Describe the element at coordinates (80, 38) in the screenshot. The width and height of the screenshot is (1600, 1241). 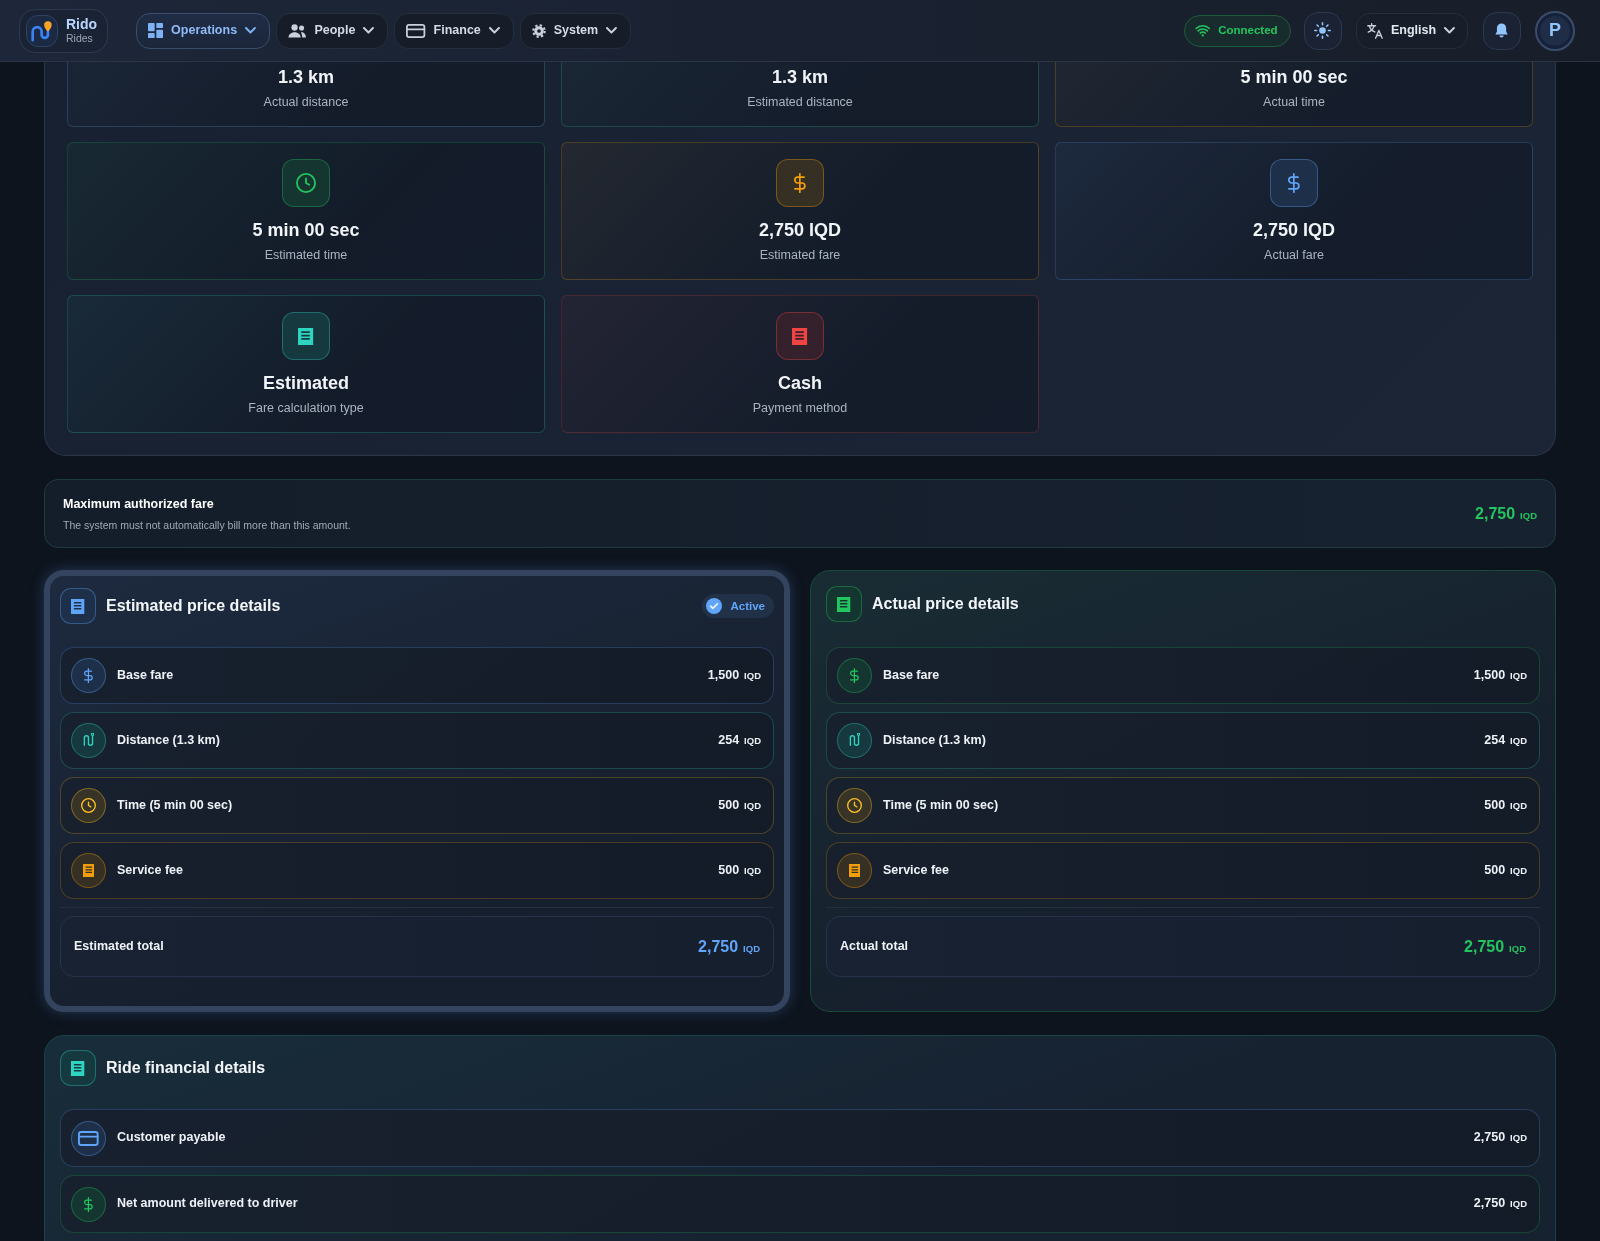
I see `brand-subtitle: Rides` at that location.